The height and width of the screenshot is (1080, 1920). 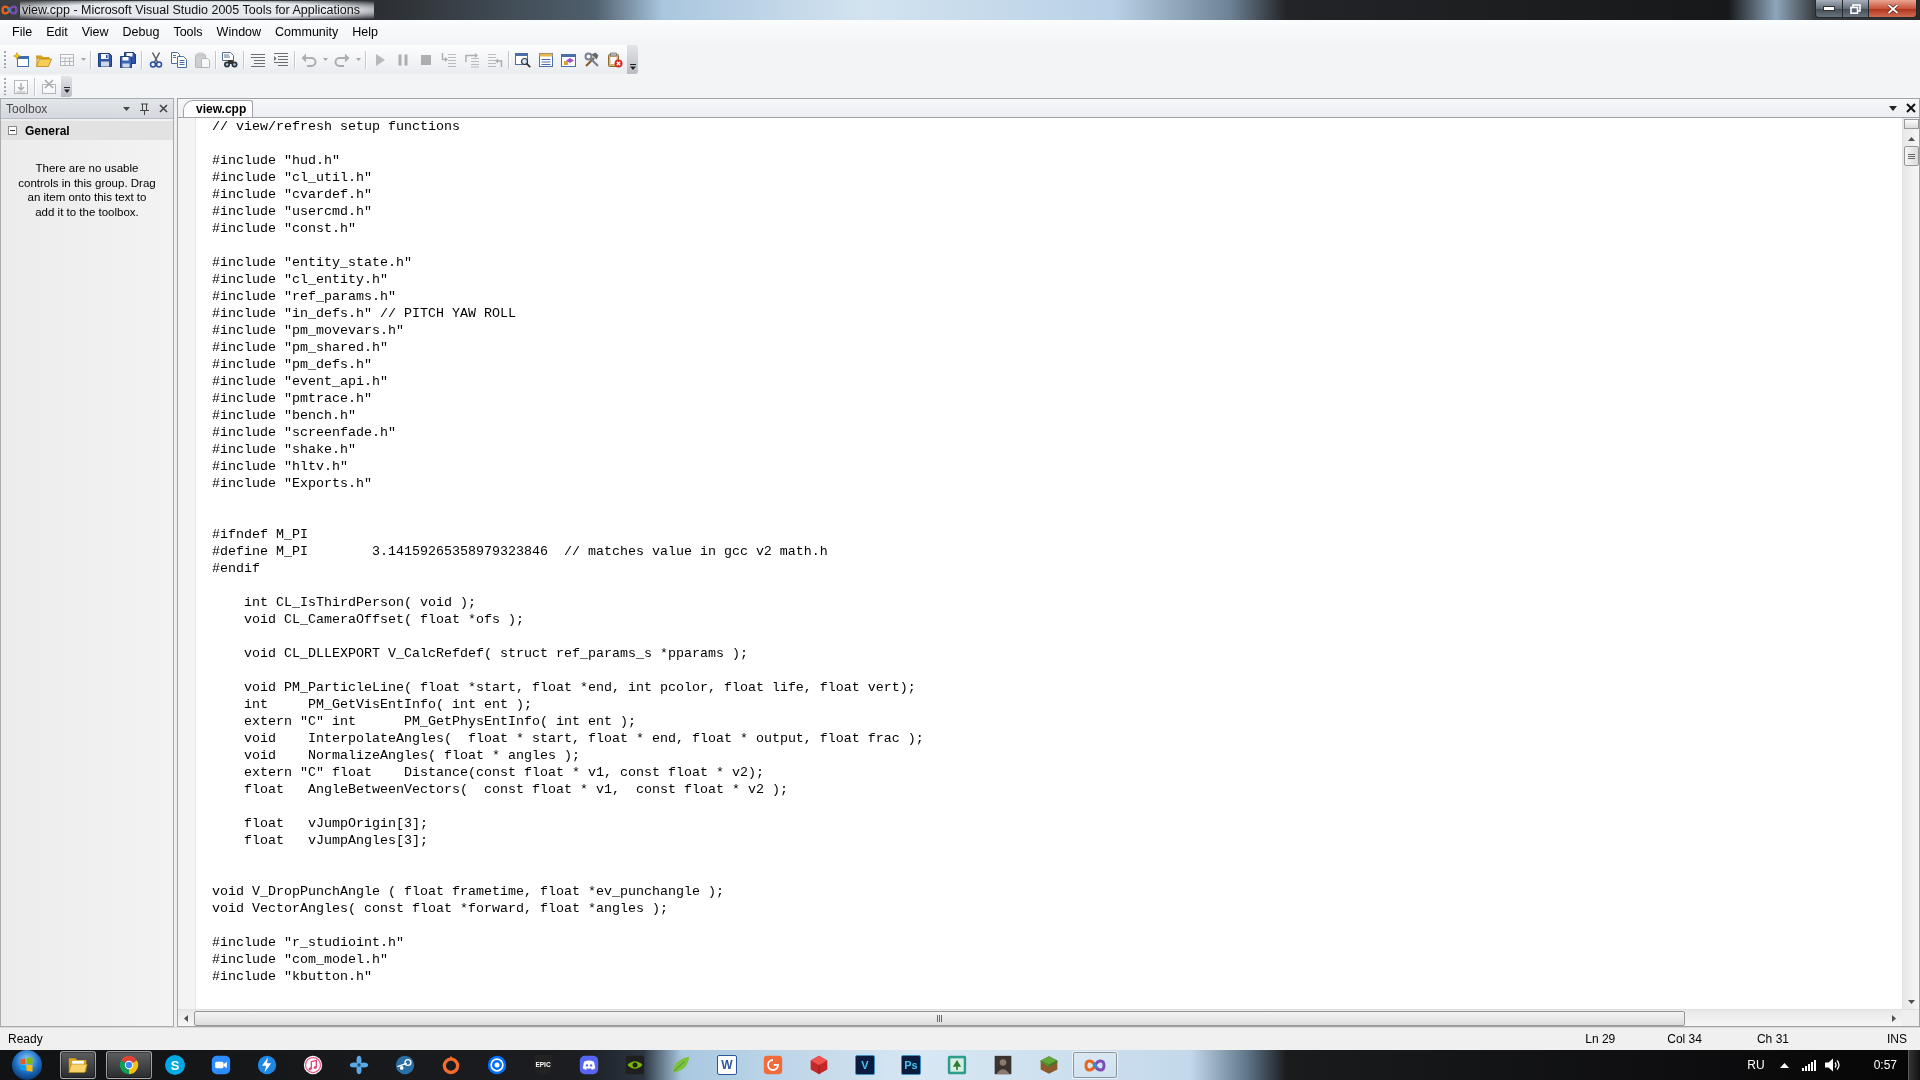 I want to click on code-line: extern "C" int PM_GetPhysEntInfo( int ent );, so click(x=440, y=721).